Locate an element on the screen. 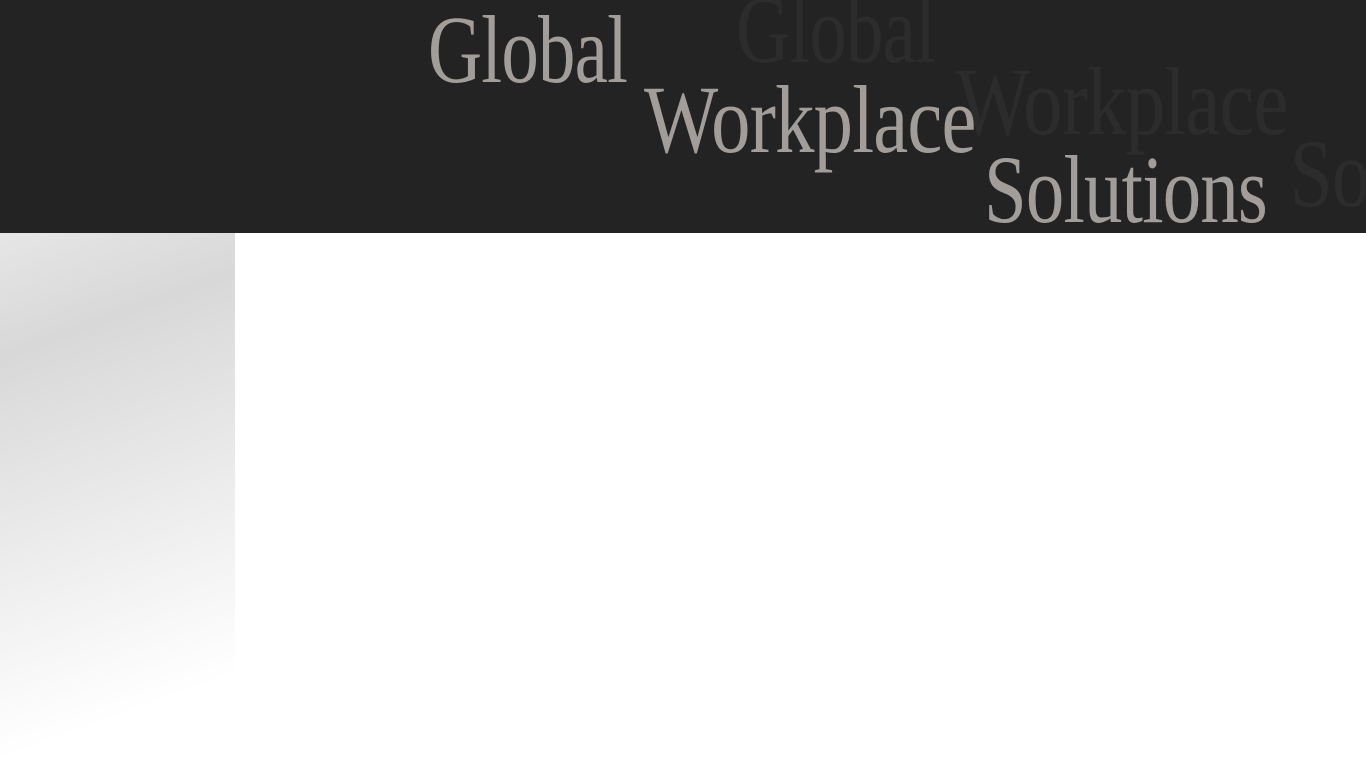 The width and height of the screenshot is (1366, 768). header-word-workplace: Workplace is located at coordinates (810, 119).